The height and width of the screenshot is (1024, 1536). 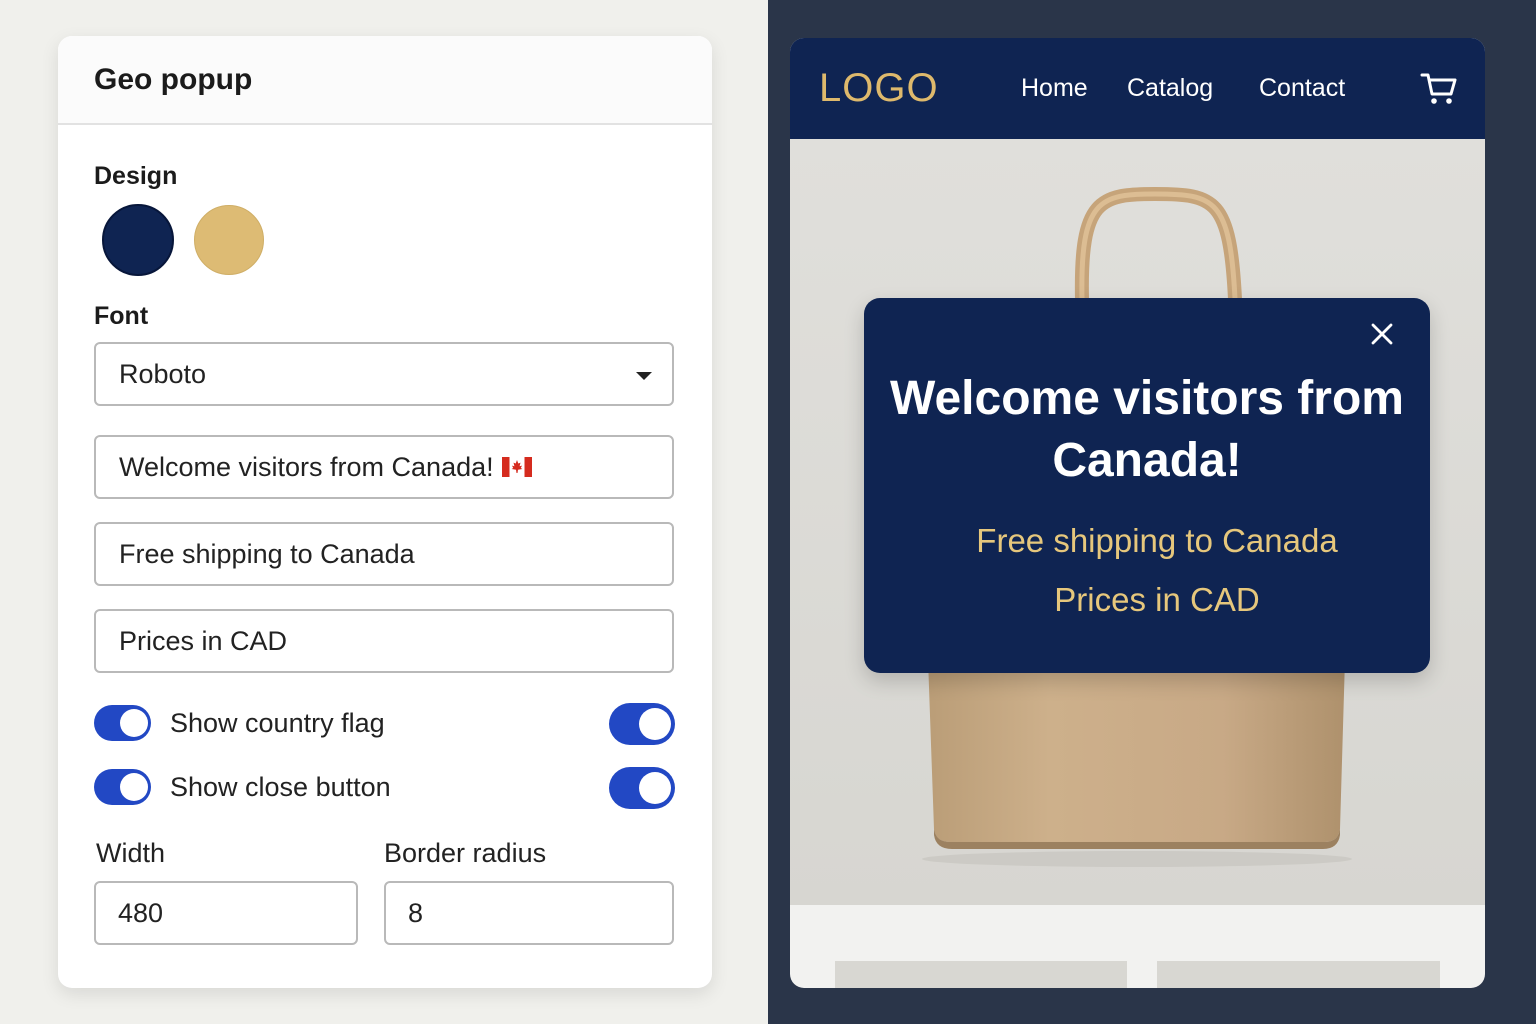 What do you see at coordinates (1157, 540) in the screenshot?
I see `popup-line1: Free shipping to Canada` at bounding box center [1157, 540].